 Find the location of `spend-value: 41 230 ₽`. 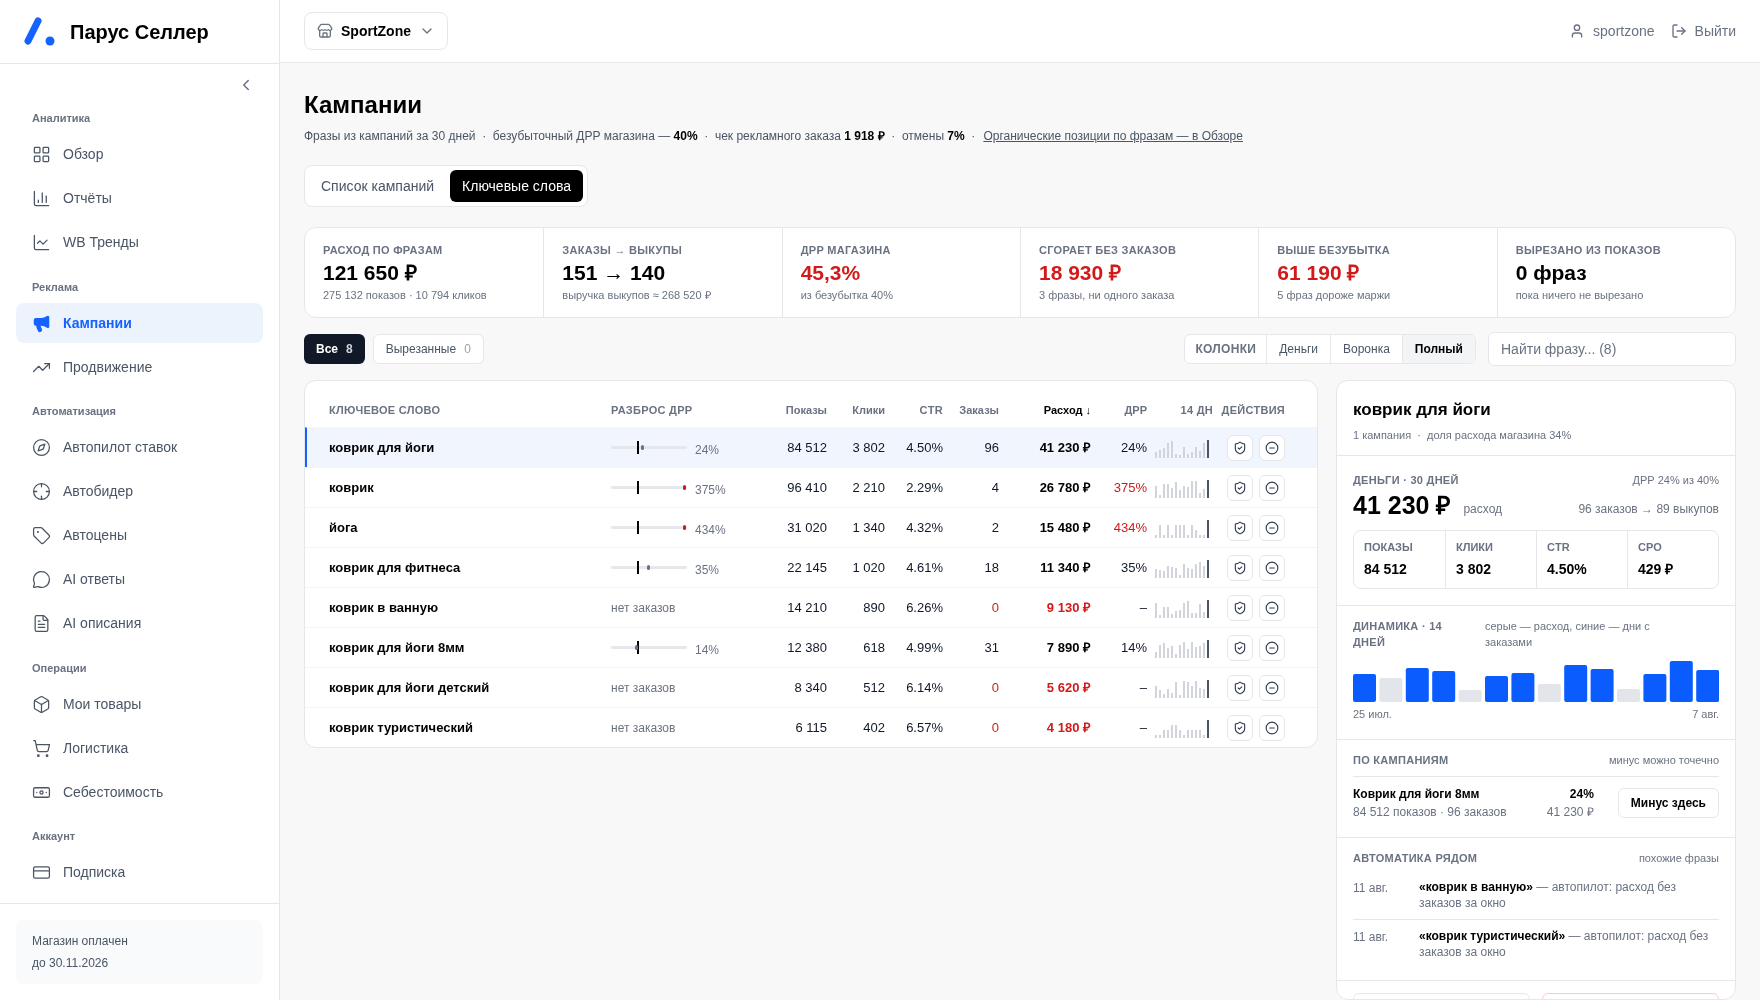

spend-value: 41 230 ₽ is located at coordinates (1402, 505).